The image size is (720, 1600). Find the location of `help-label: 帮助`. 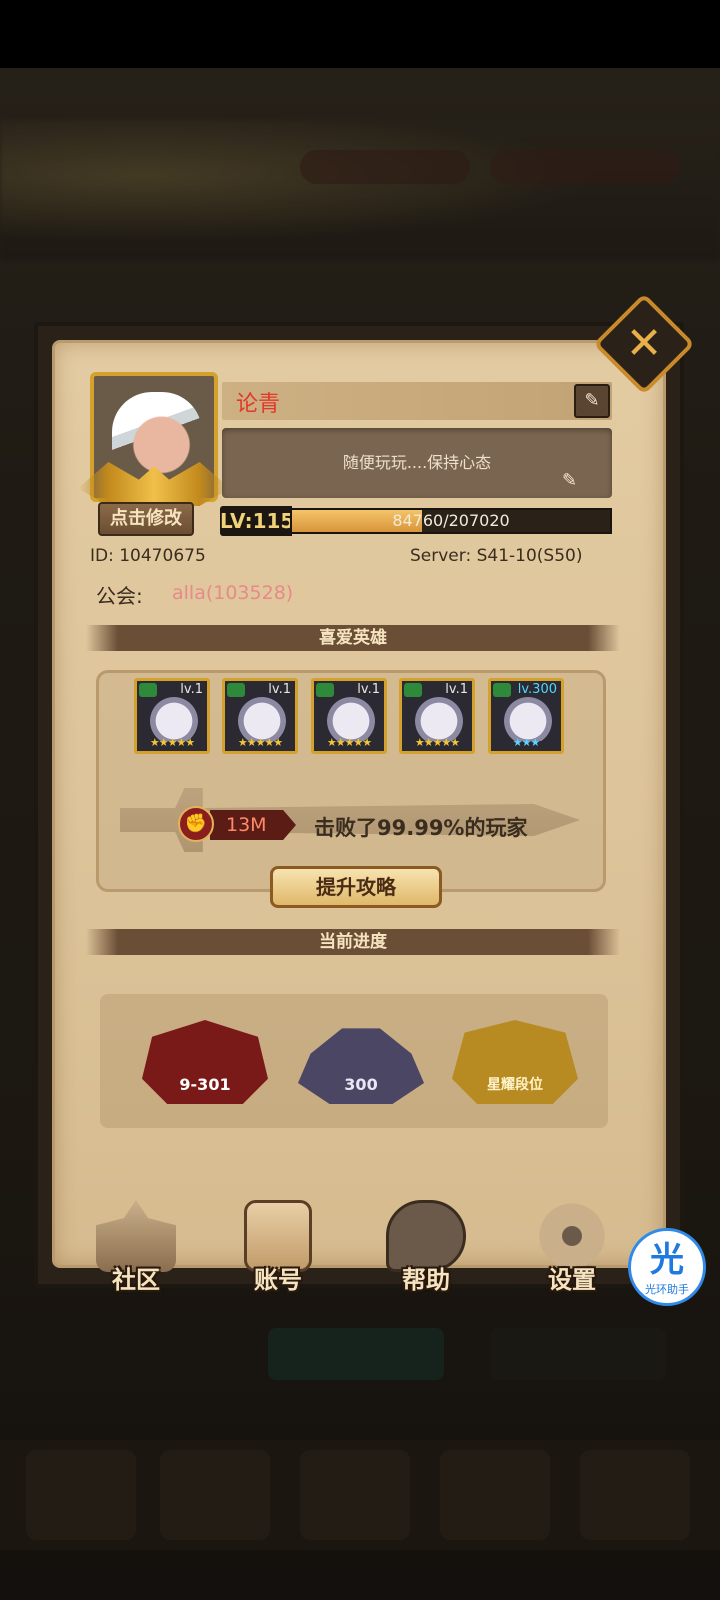

help-label: 帮助 is located at coordinates (426, 1280).